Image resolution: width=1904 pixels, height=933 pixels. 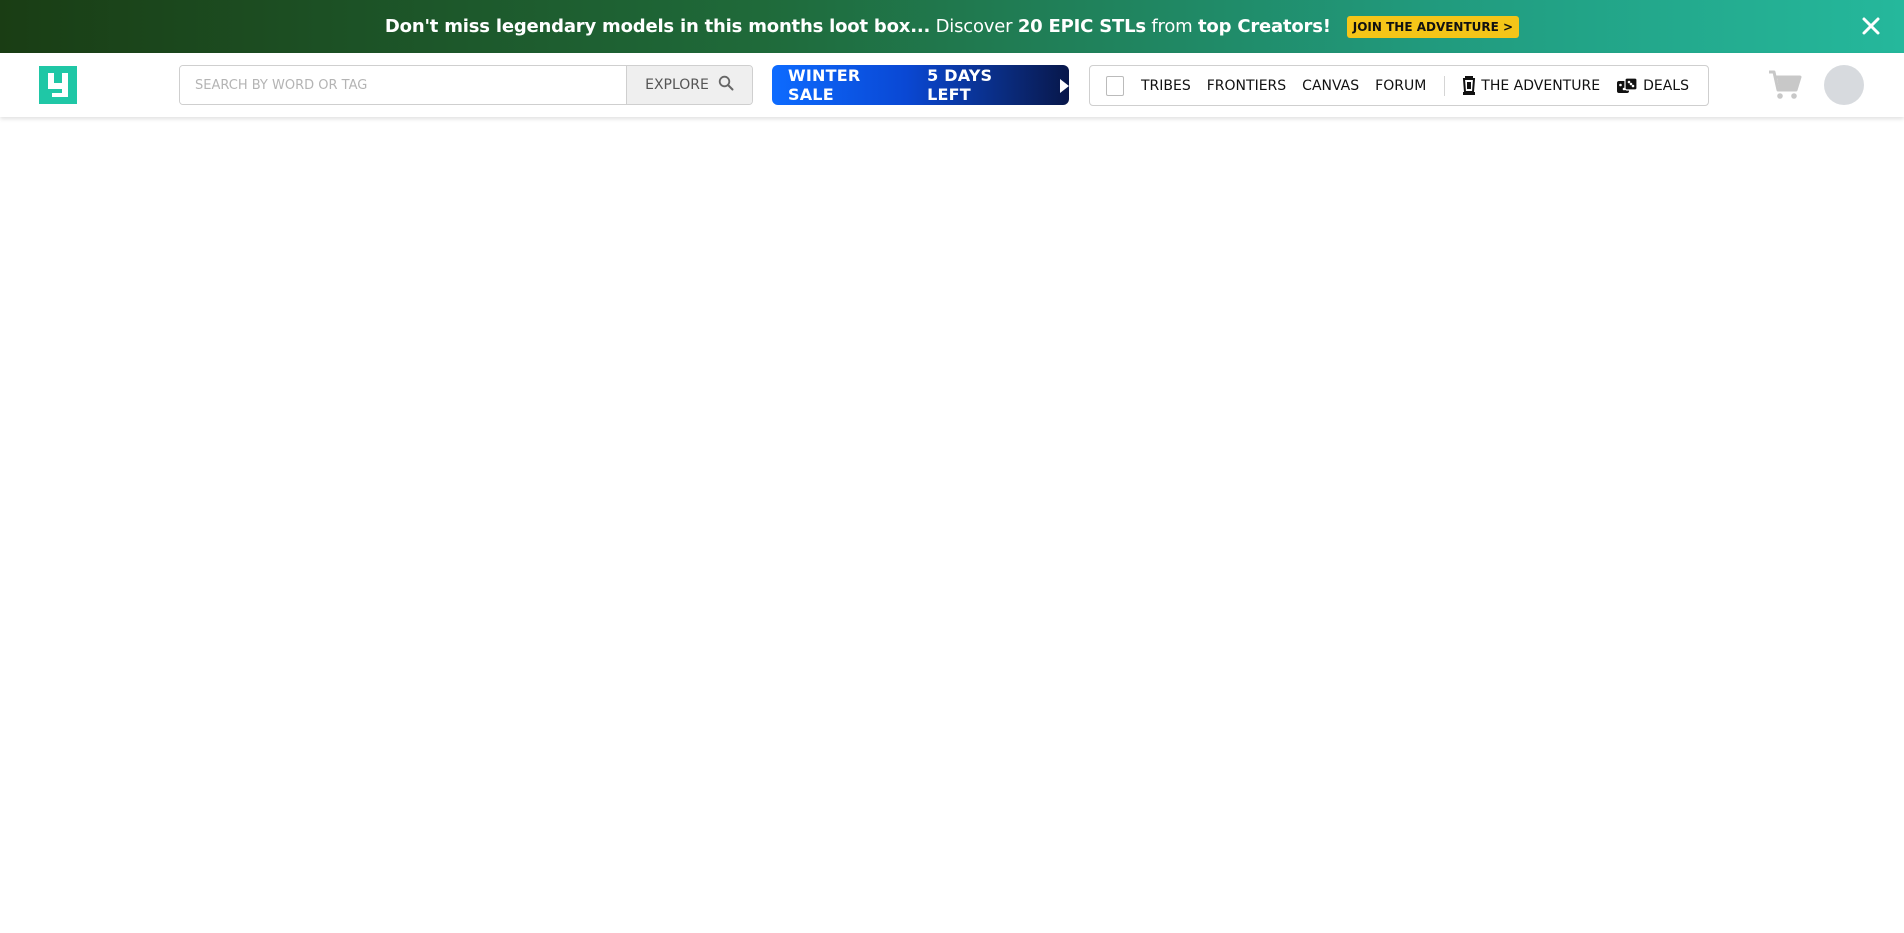 I want to click on play-arrow-icon, so click(x=1064, y=85).